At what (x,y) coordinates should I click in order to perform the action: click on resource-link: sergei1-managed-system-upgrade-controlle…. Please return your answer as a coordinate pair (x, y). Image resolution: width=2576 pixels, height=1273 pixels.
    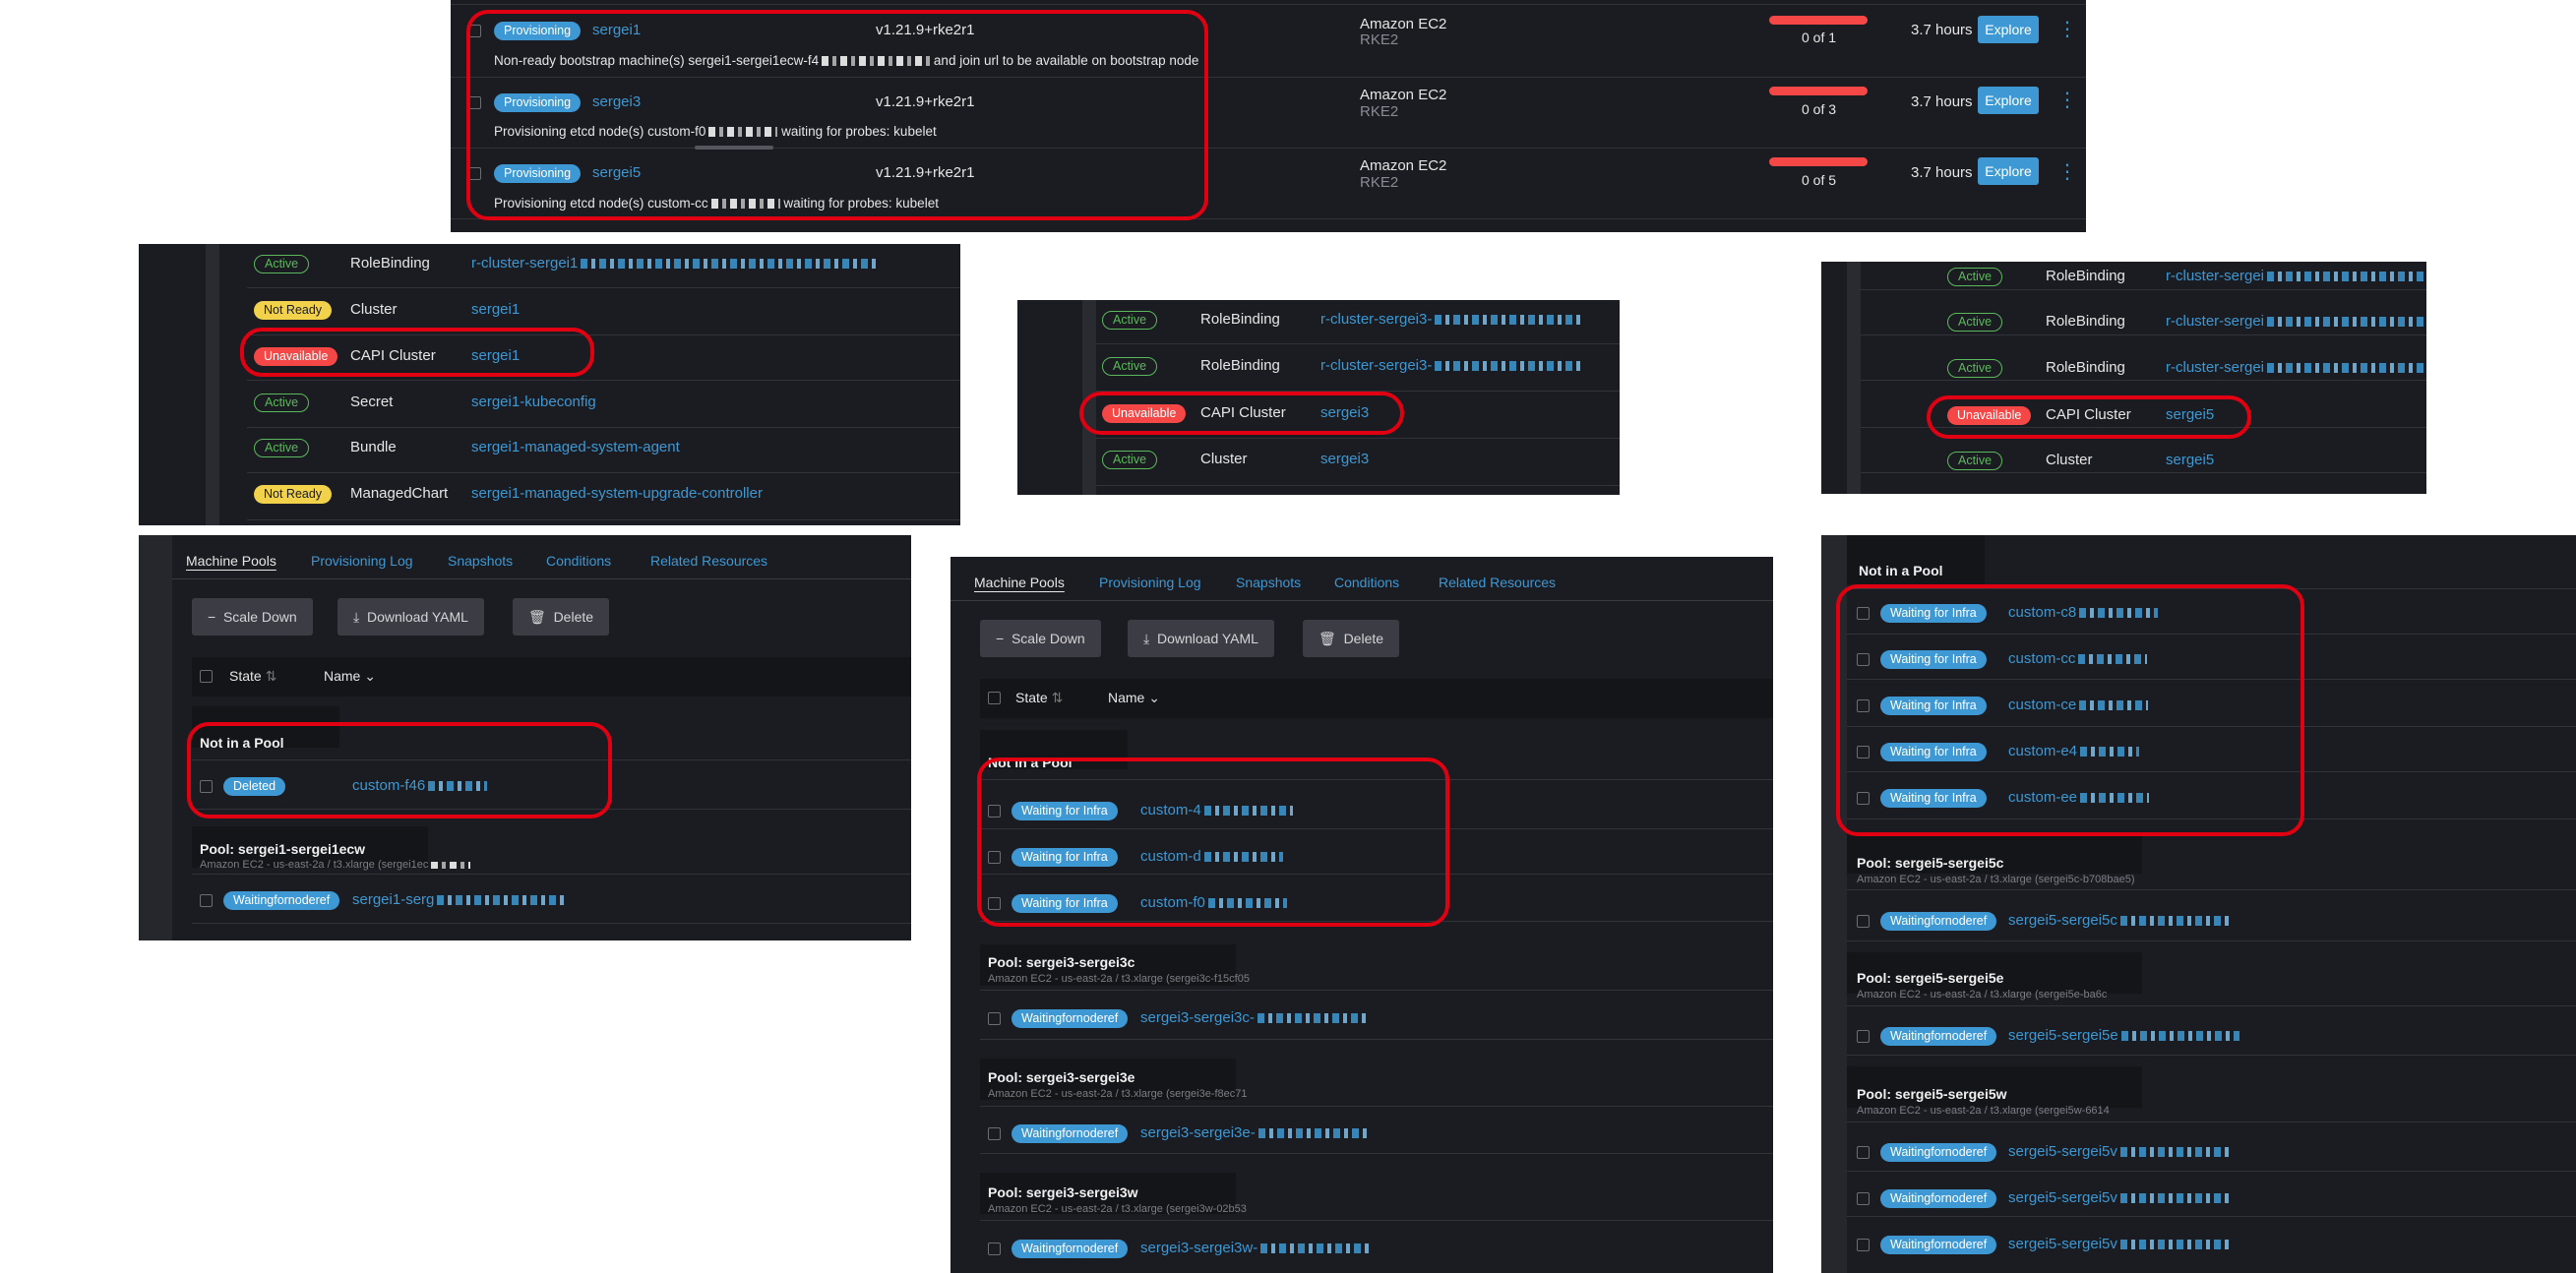
    Looking at the image, I should click on (617, 494).